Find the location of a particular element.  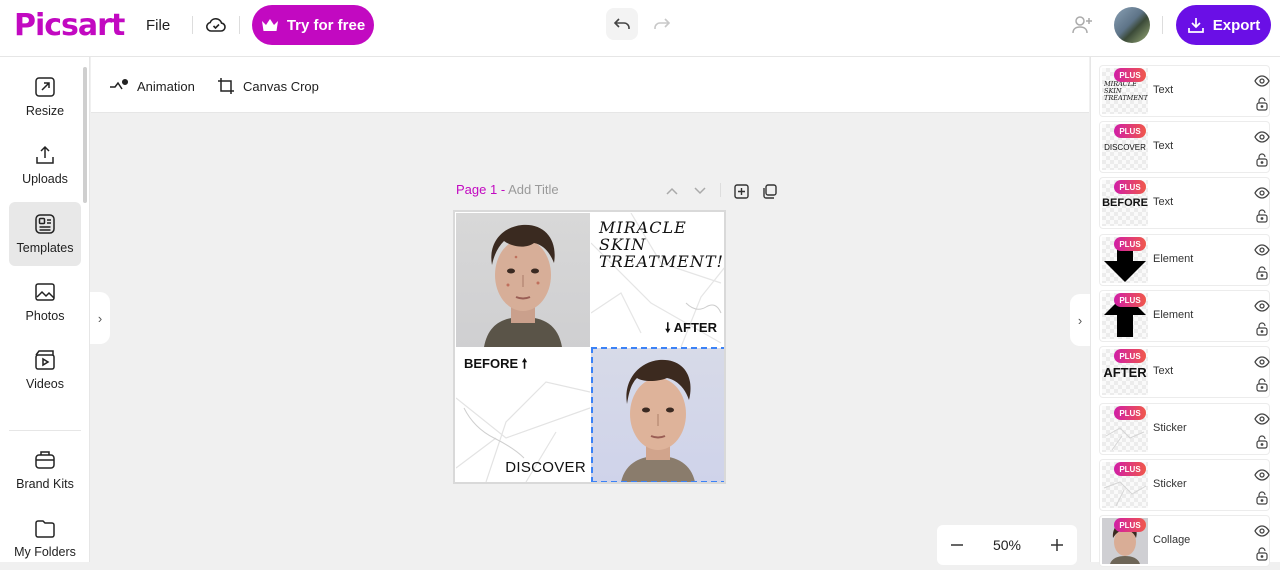

duplicate-page-button is located at coordinates (769, 191).